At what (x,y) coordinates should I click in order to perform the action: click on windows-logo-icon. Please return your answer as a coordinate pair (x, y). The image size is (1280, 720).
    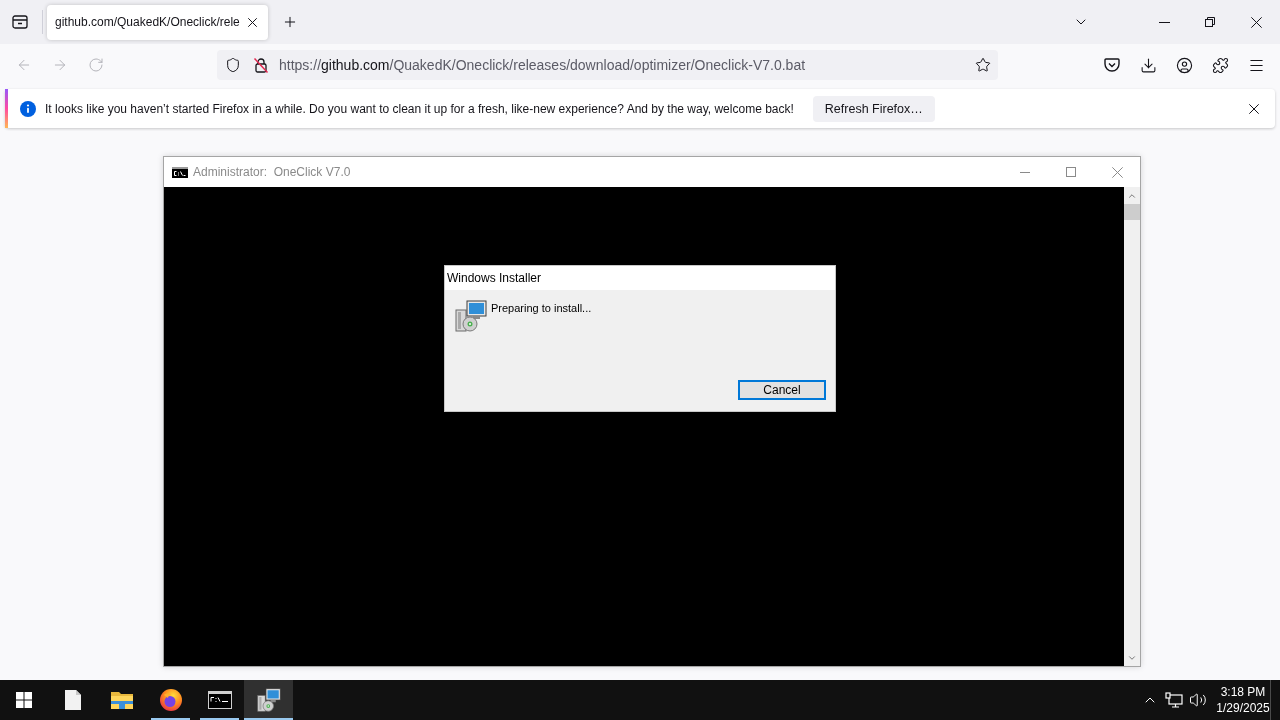
    Looking at the image, I should click on (24, 700).